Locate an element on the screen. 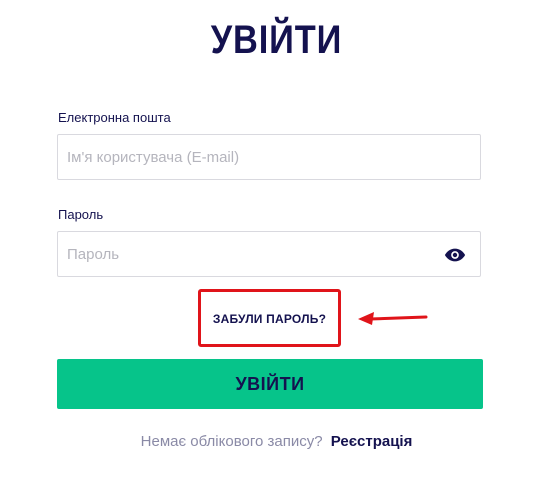 Image resolution: width=553 pixels, height=496 pixels. password-field-container is located at coordinates (269, 254).